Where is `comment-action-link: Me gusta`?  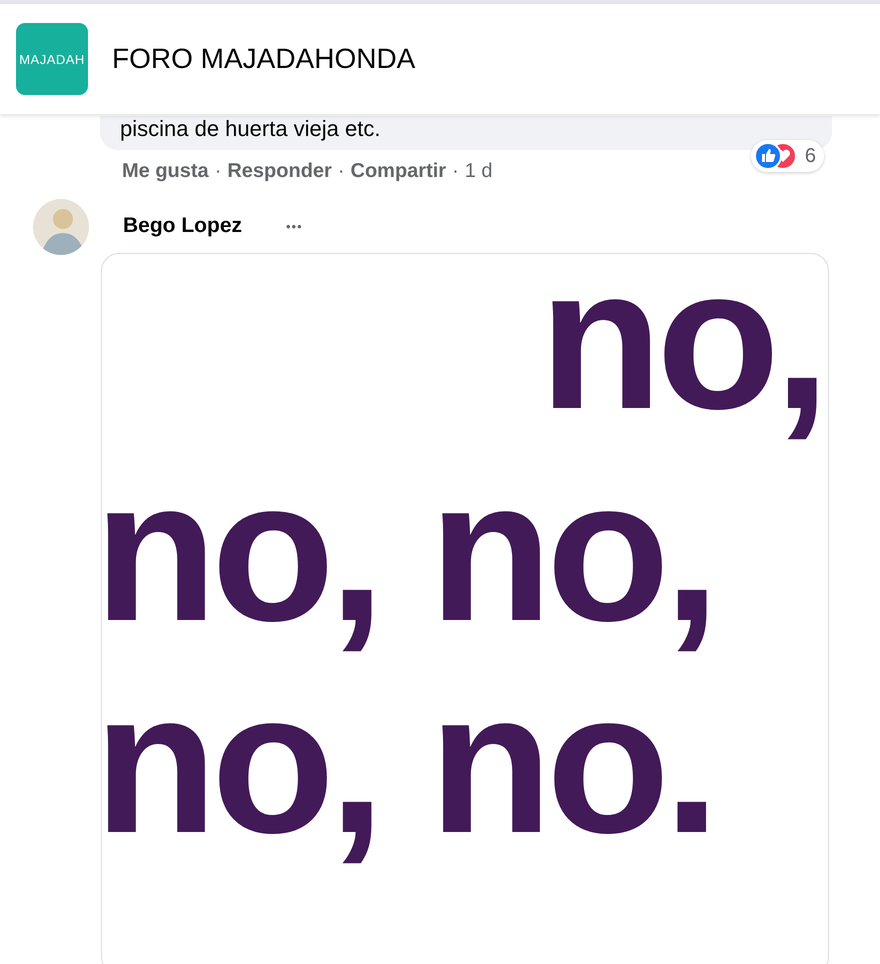
comment-action-link: Me gusta is located at coordinates (165, 171).